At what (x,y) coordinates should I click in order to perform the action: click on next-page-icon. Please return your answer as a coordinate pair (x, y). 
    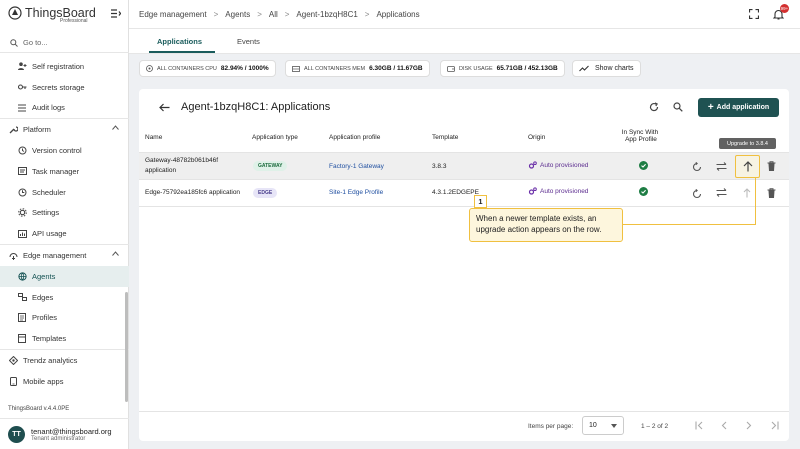
    Looking at the image, I should click on (749, 425).